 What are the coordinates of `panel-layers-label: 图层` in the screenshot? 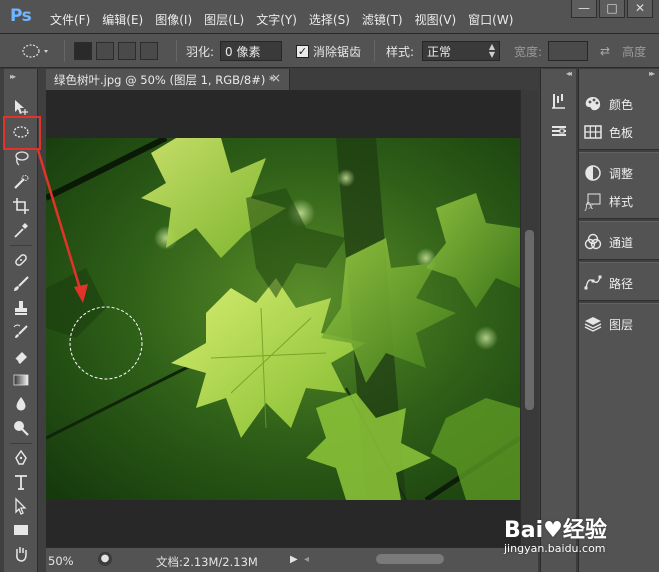 It's located at (621, 324).